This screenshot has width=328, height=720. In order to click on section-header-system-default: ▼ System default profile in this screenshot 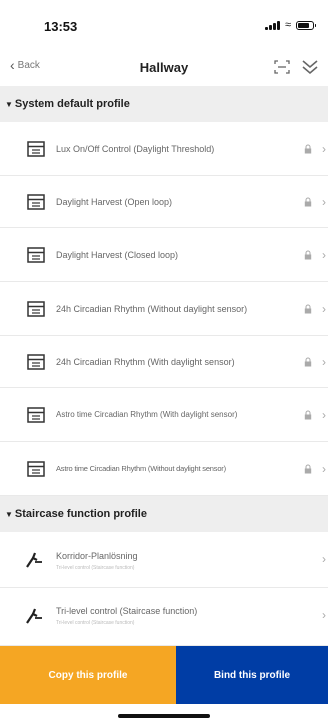, I will do `click(164, 104)`.